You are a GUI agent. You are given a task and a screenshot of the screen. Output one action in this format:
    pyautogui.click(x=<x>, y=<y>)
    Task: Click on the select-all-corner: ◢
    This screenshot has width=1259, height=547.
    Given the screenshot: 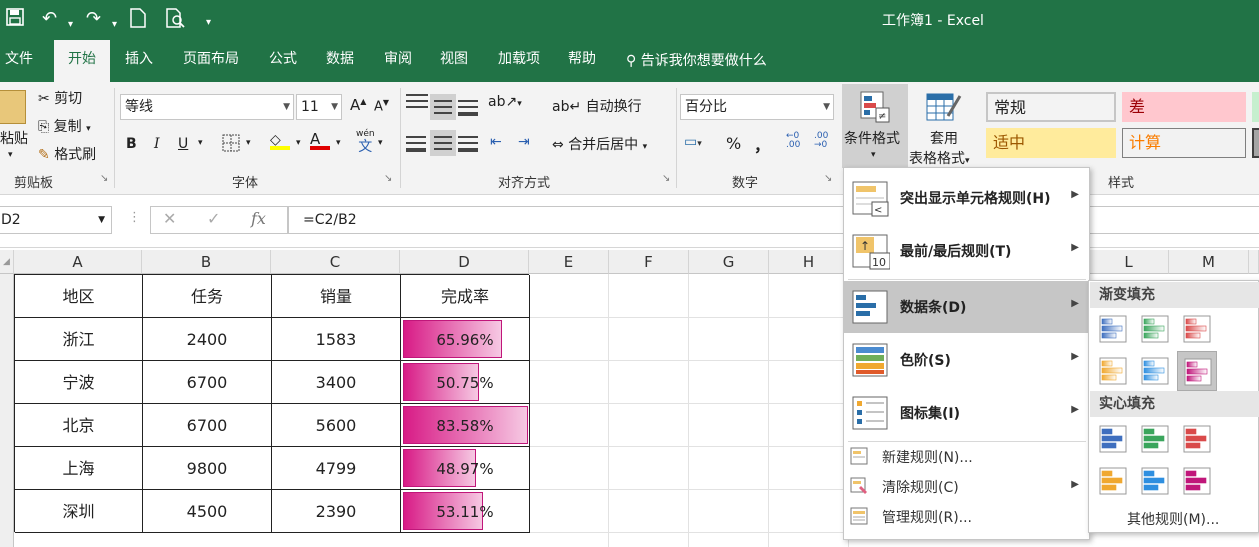 What is the action you would take?
    pyautogui.click(x=7, y=262)
    